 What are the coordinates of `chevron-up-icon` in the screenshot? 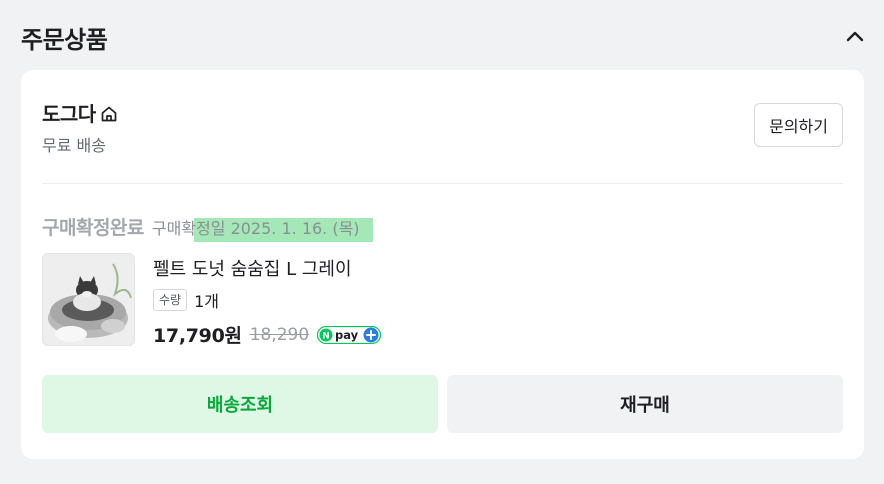 It's located at (855, 36).